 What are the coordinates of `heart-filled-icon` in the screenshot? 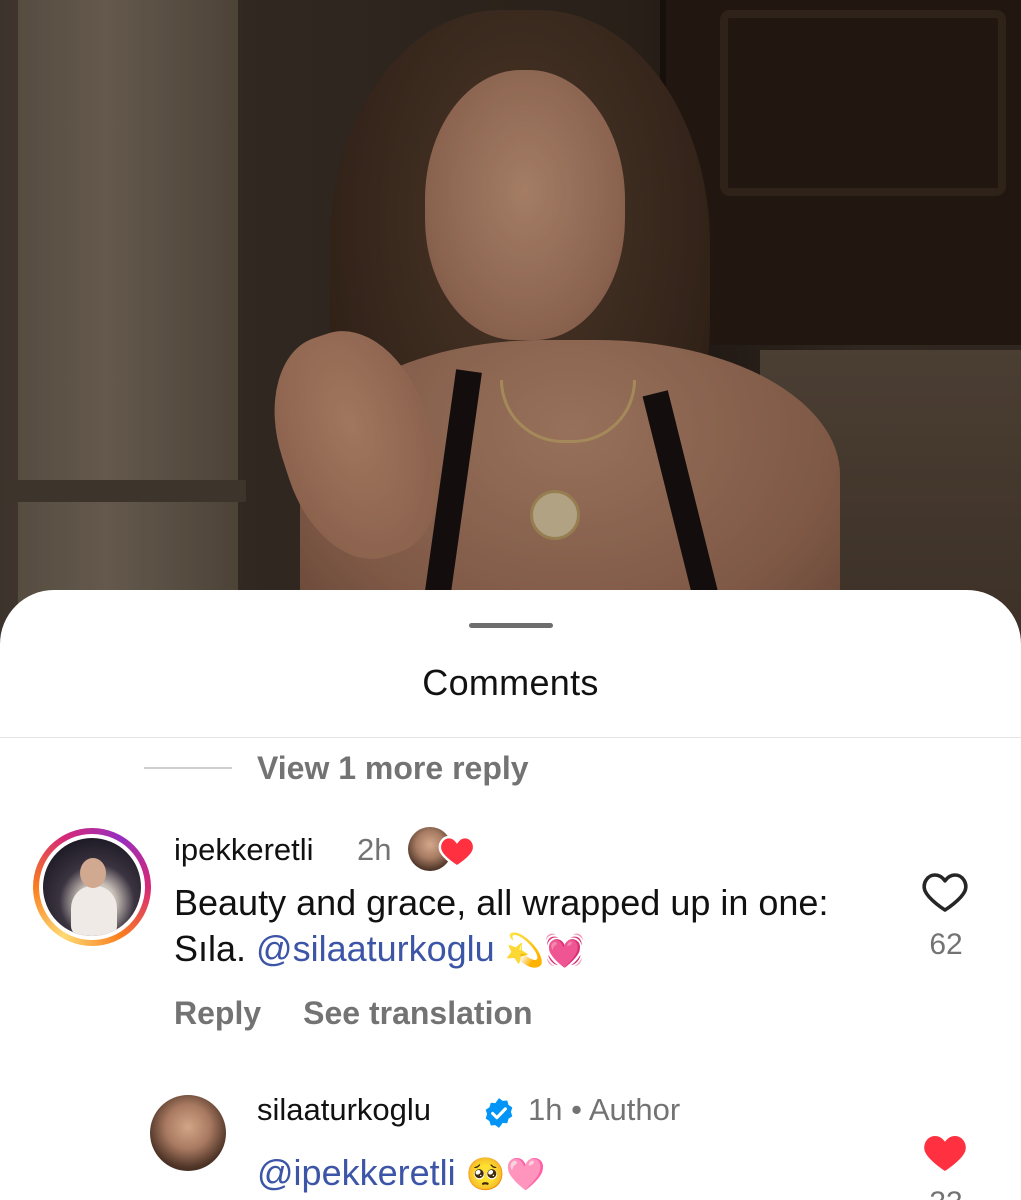 It's located at (945, 1153).